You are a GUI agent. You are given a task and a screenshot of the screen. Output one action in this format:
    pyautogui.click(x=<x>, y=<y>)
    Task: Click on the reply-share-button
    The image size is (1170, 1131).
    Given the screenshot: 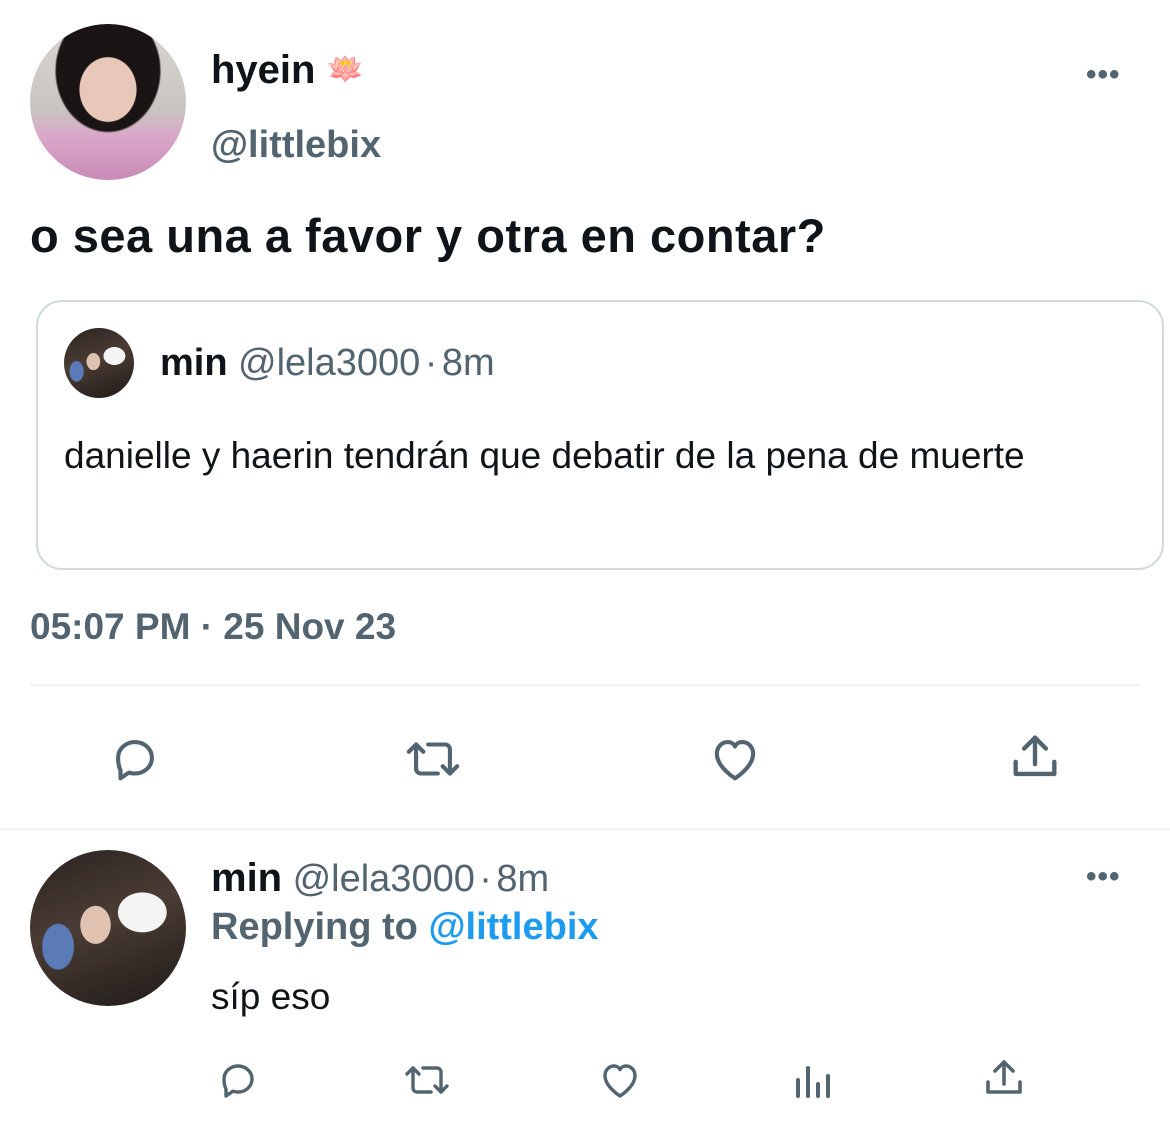 What is the action you would take?
    pyautogui.click(x=1004, y=1078)
    